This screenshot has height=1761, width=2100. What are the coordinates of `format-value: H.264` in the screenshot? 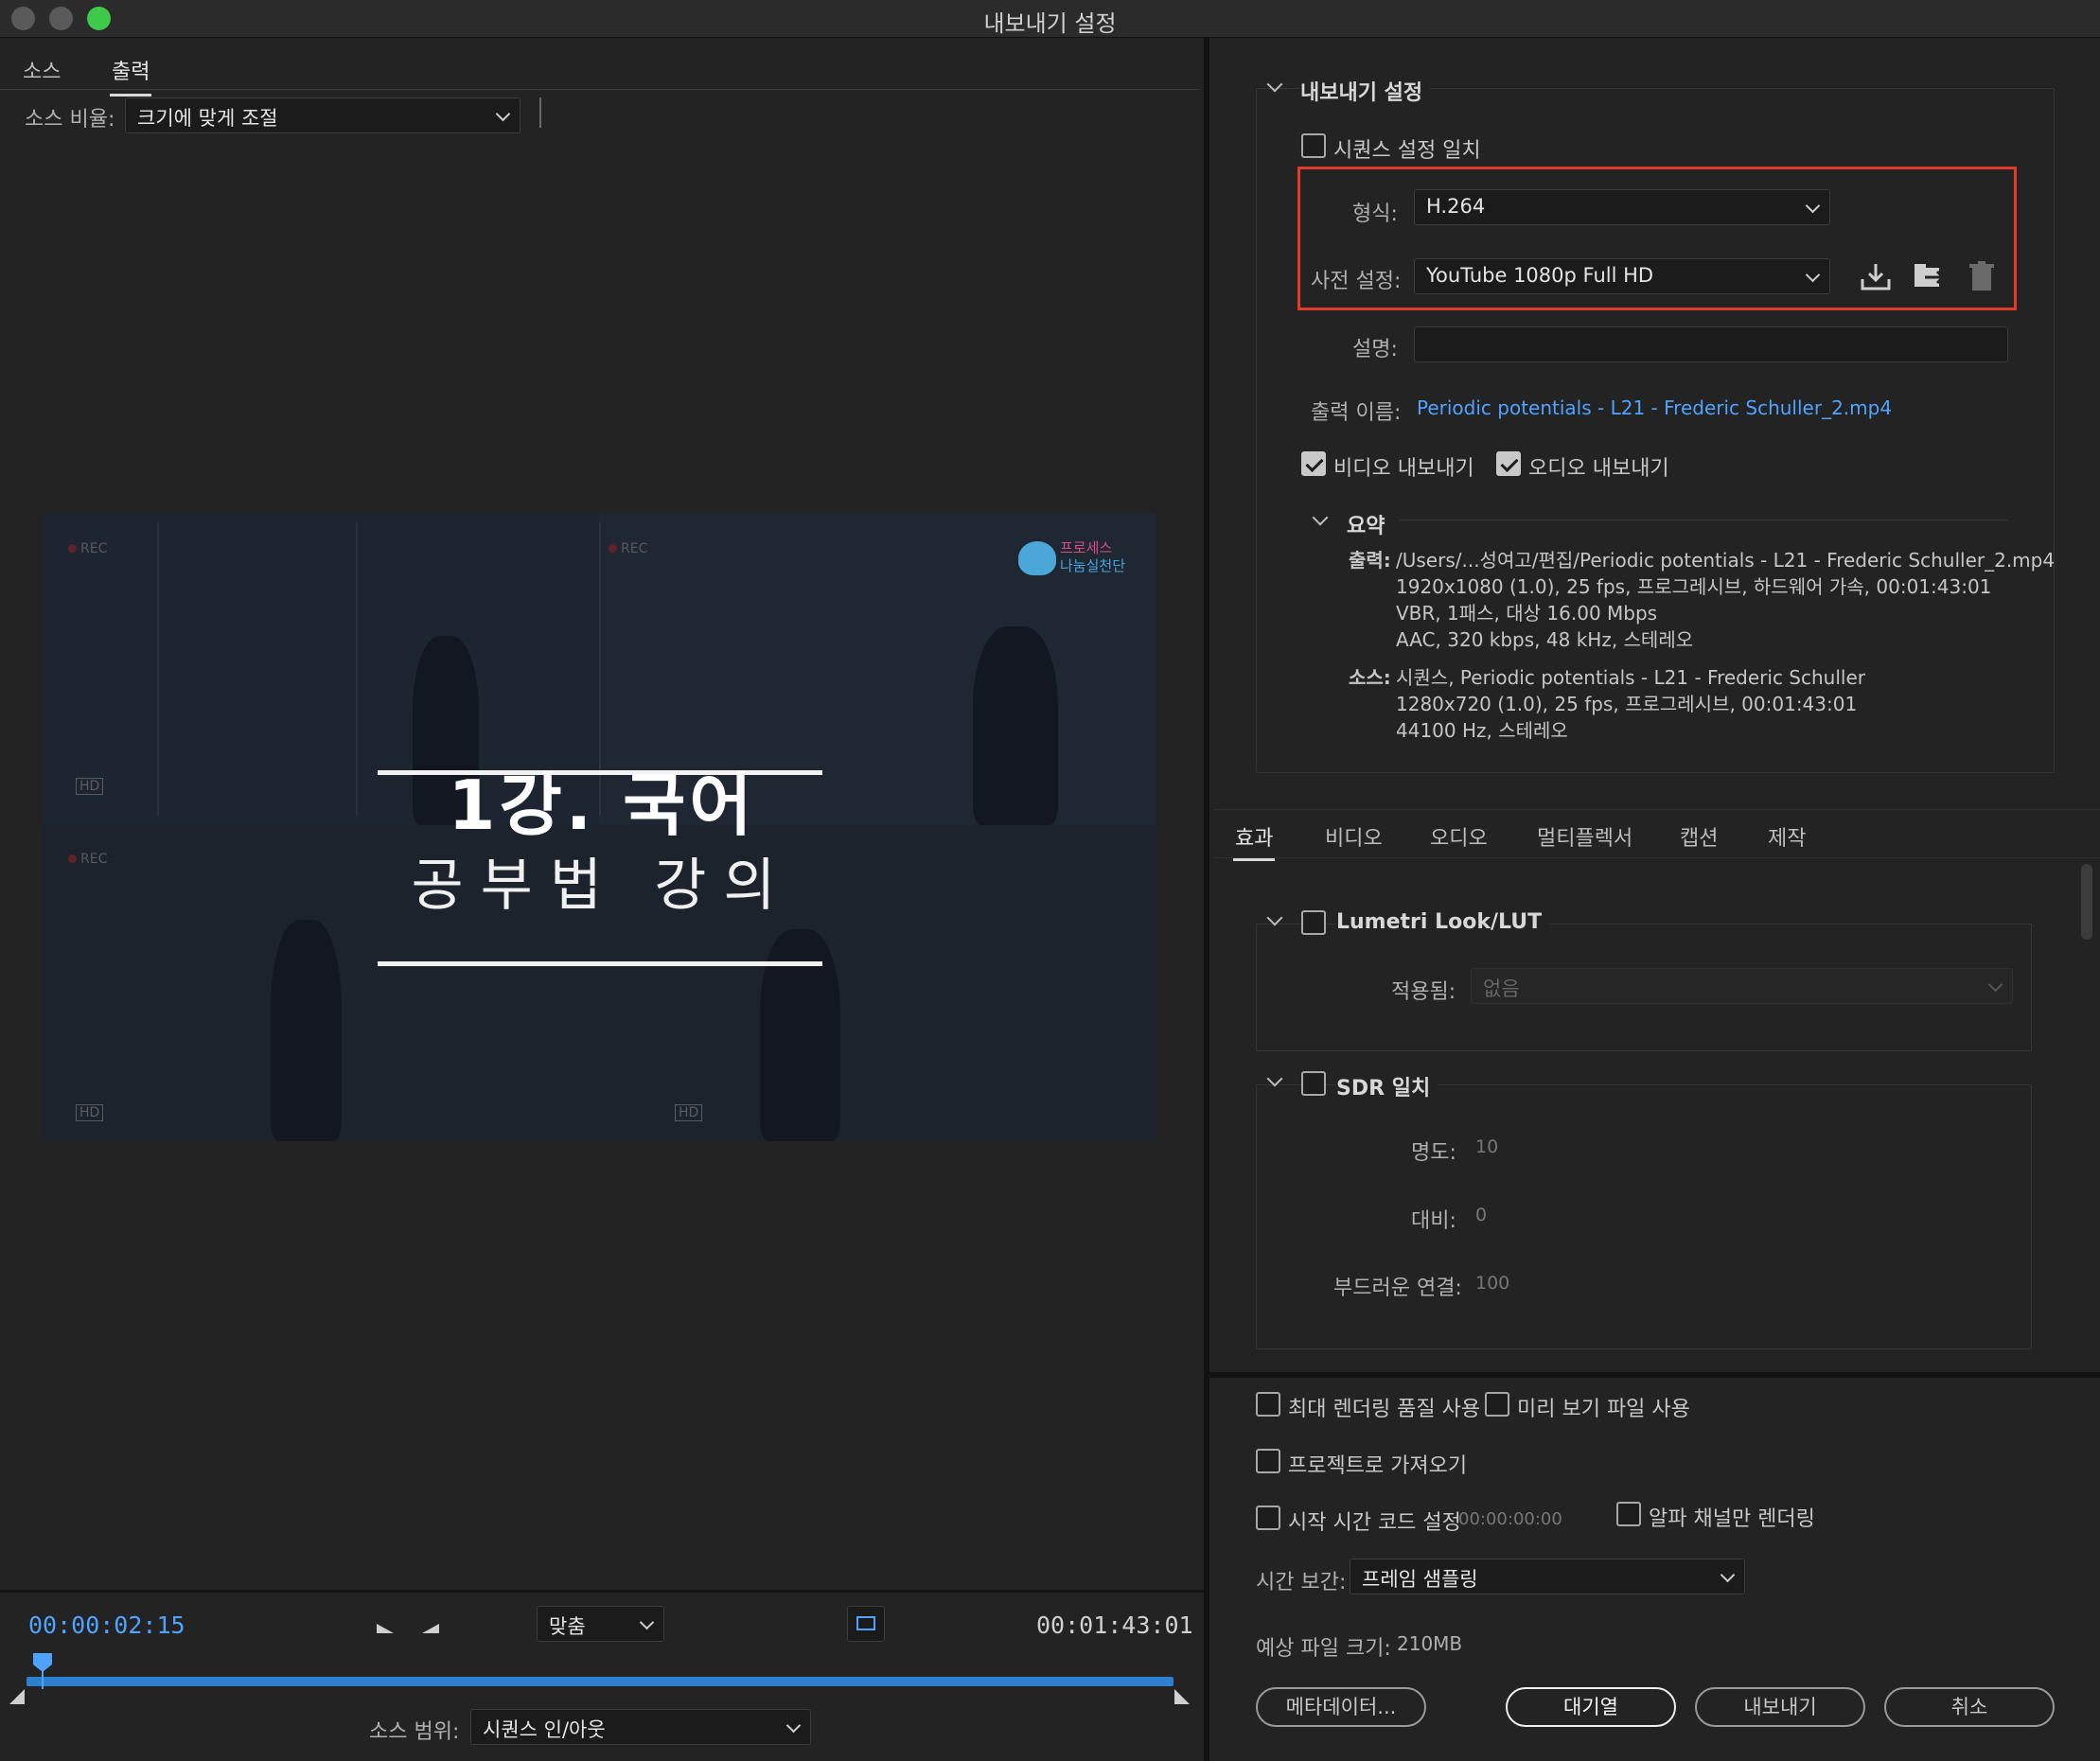 It's located at (1456, 206).